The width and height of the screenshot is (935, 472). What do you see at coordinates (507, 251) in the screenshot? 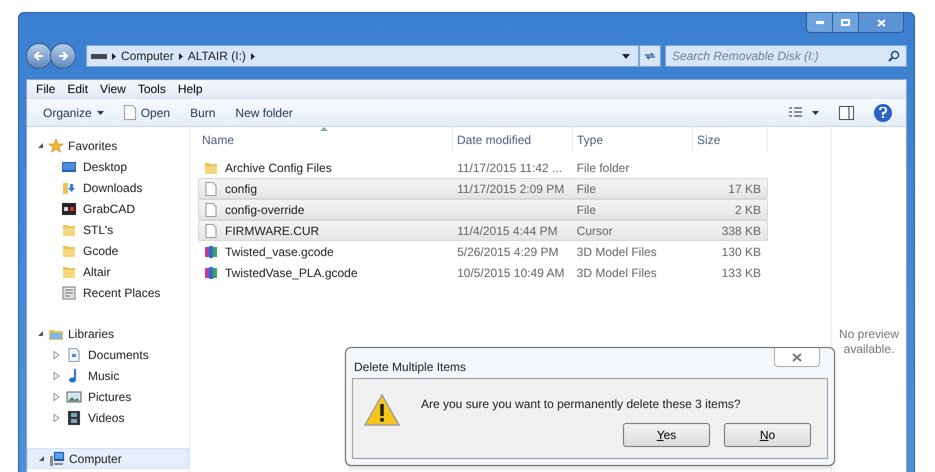
I see `date-cell: 5/26/2015 4:29 PM` at bounding box center [507, 251].